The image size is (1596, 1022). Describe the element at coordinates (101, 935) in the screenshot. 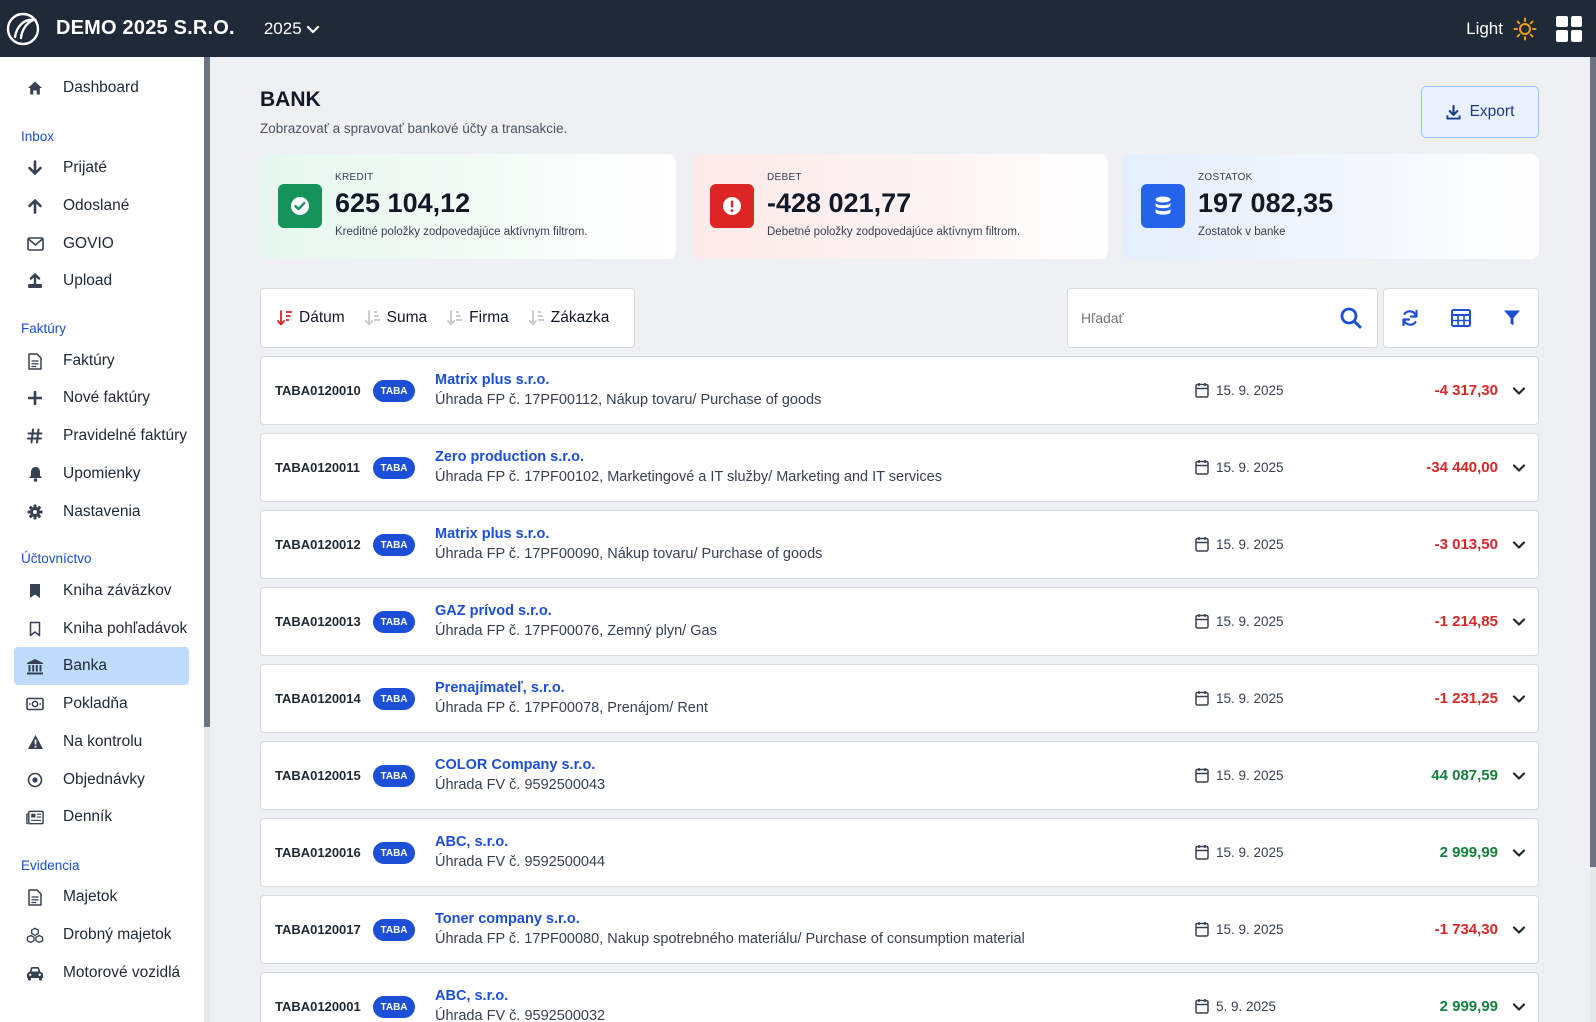

I see `sidebar-item-drobny-majetok: Drobný majetok` at that location.